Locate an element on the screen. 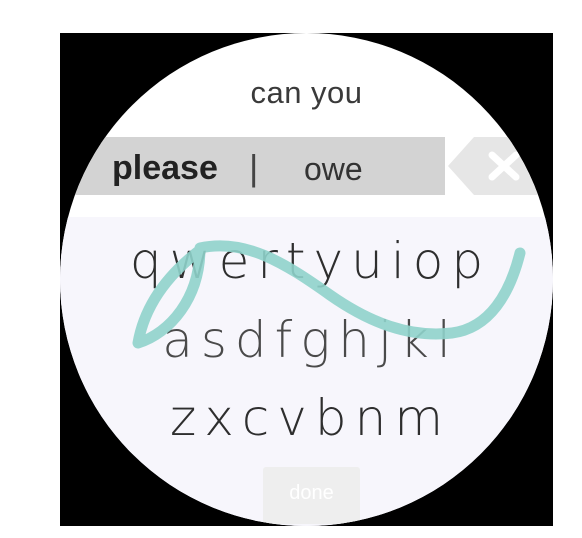  keyboard-row-1: q w e r t y u i o p is located at coordinates (306, 261).